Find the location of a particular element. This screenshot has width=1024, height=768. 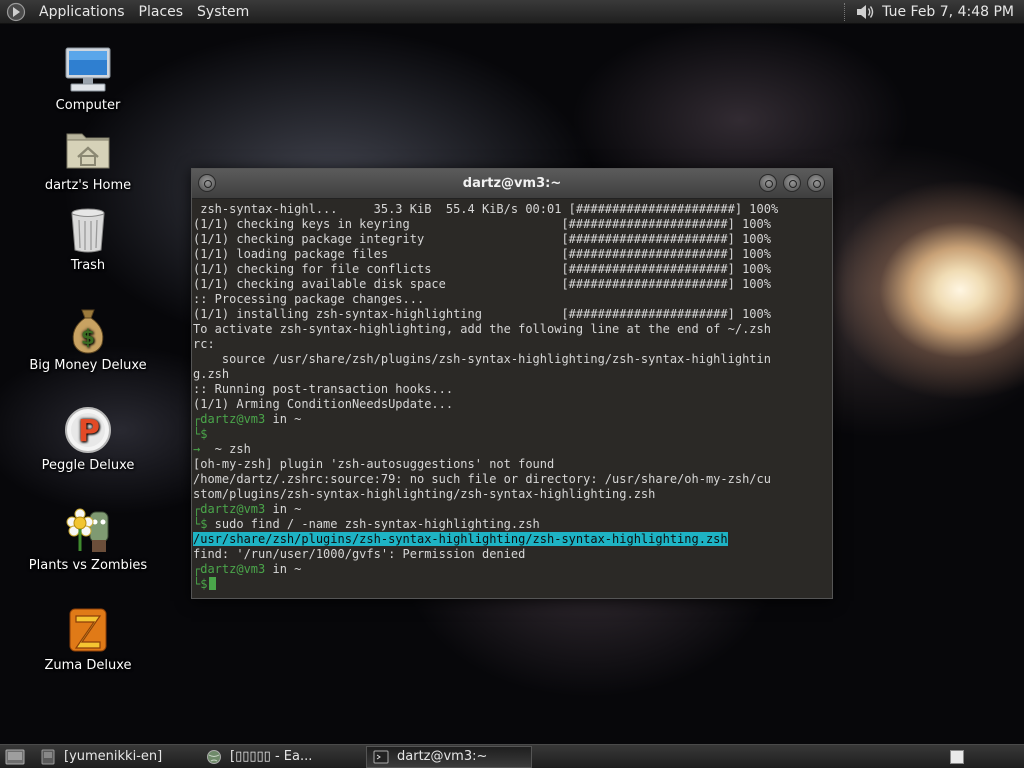

taskbar-item-yumenikki: [yumenikki-en] is located at coordinates (117, 757).